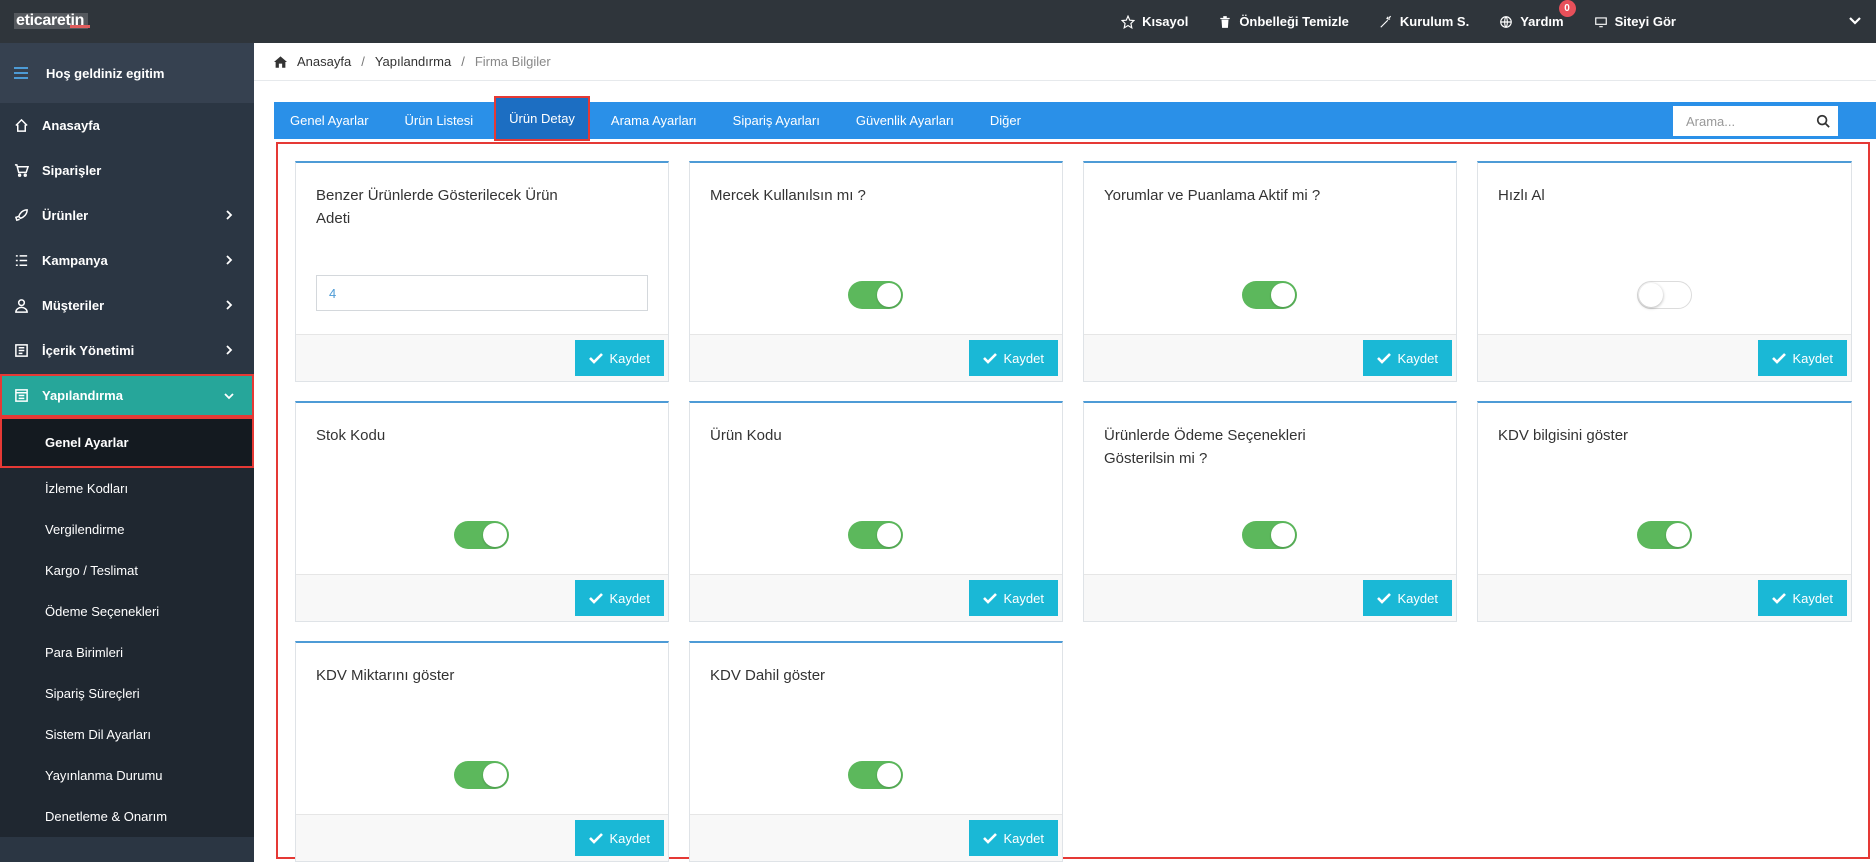 Image resolution: width=1876 pixels, height=862 pixels. What do you see at coordinates (1664, 535) in the screenshot?
I see `kdv-bilgisi-toggle` at bounding box center [1664, 535].